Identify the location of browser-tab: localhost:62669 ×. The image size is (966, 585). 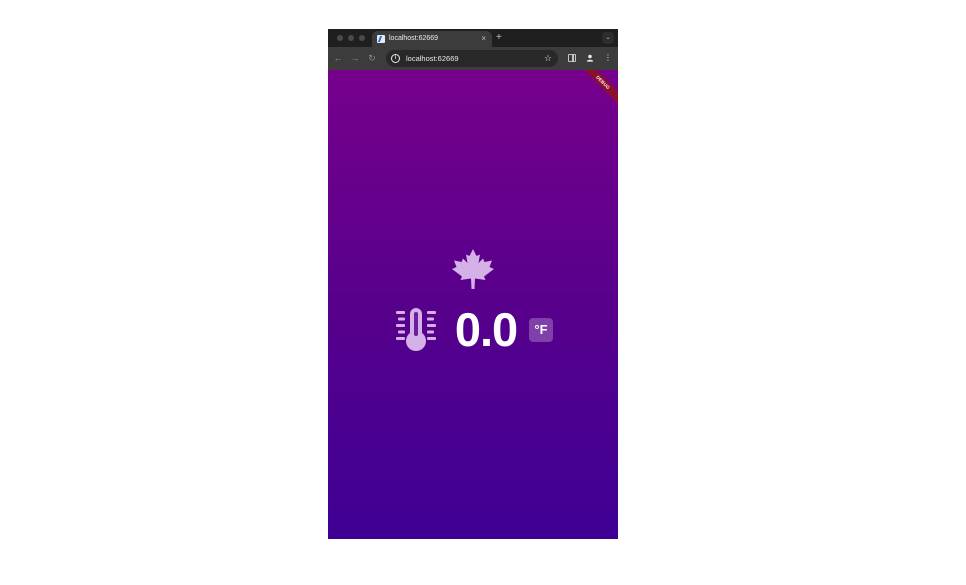
(432, 39).